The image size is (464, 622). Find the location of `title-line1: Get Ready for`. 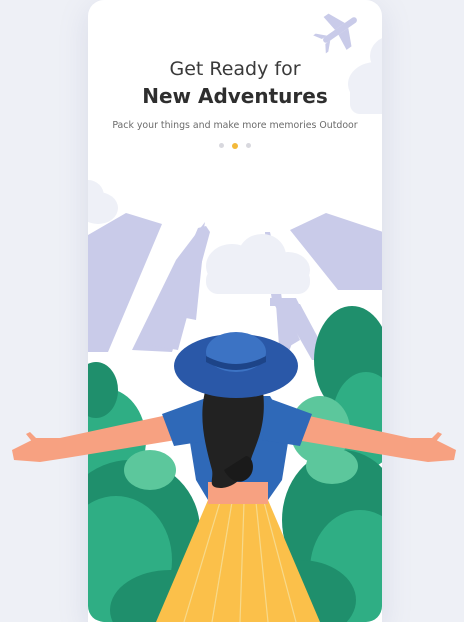

title-line1: Get Ready for is located at coordinates (235, 69).